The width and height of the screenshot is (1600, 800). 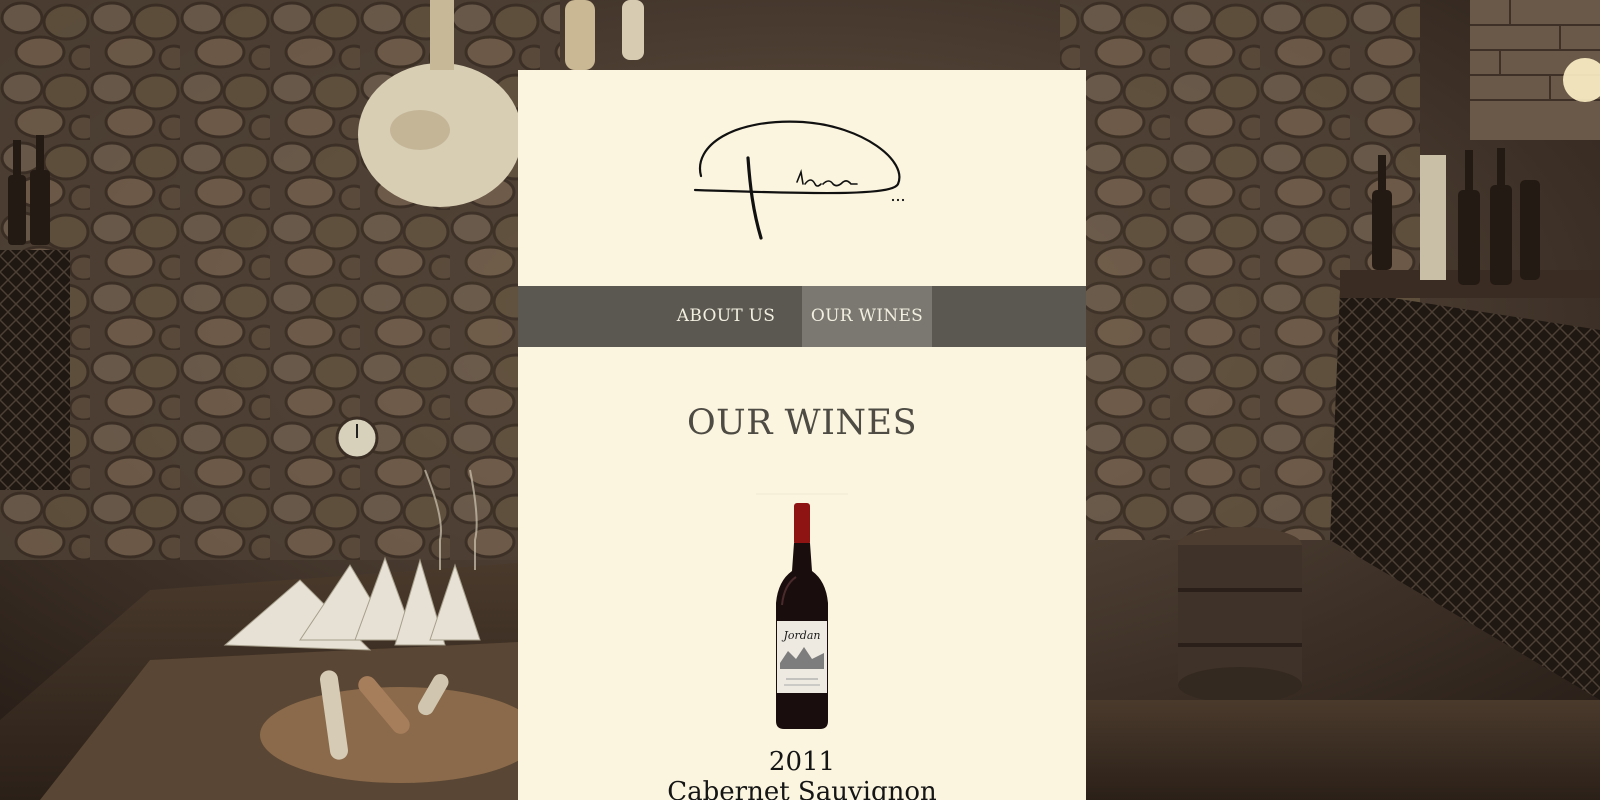 What do you see at coordinates (802, 788) in the screenshot?
I see `wine-name: Cabernet Sauvignon` at bounding box center [802, 788].